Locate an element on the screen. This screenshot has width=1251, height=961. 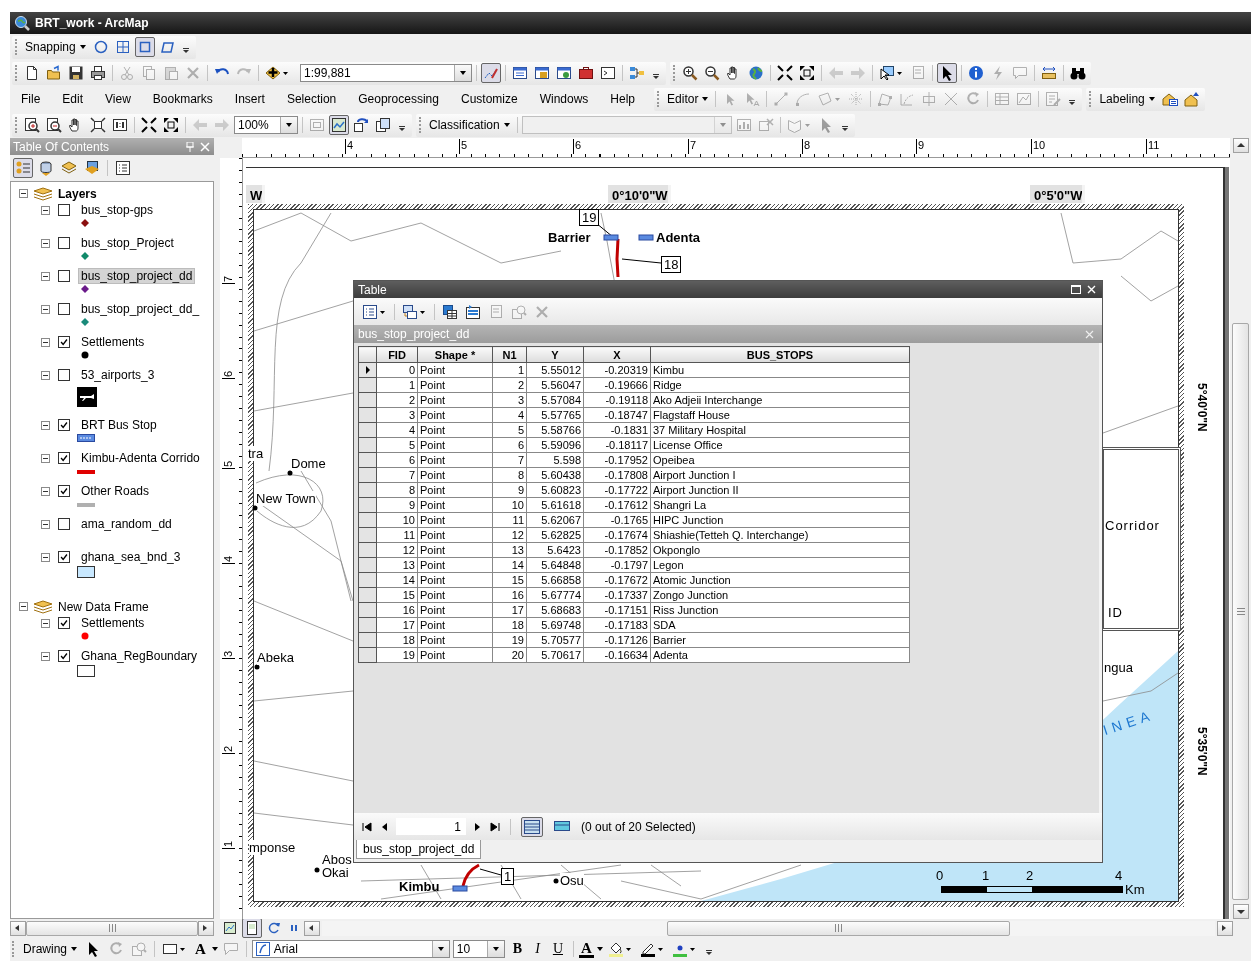
italic-button: I is located at coordinates (537, 949).